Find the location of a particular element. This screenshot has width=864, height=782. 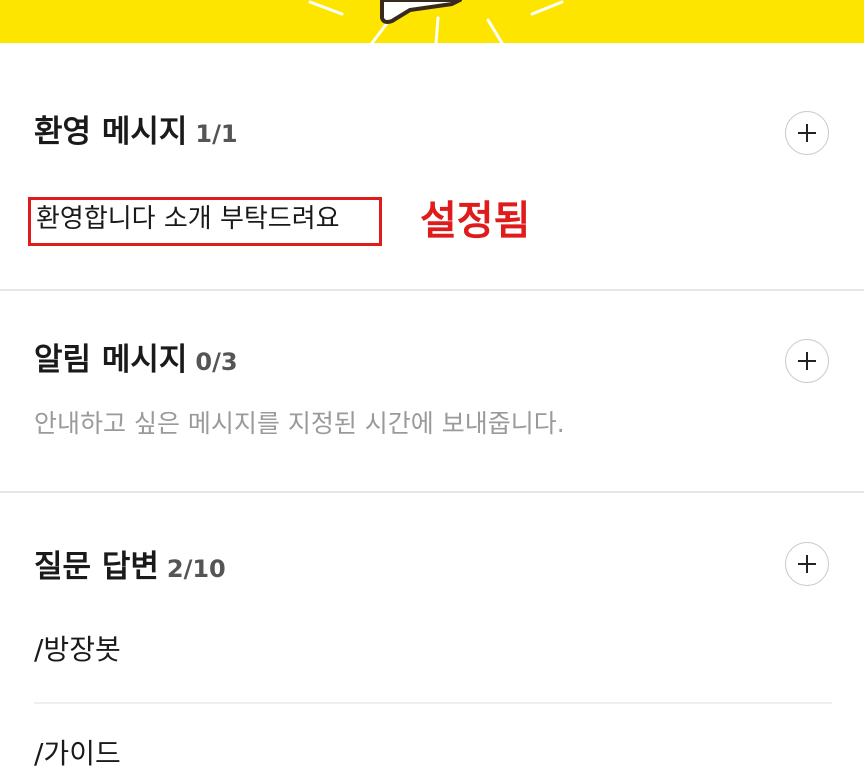

qa-title-label: 질문 답변 is located at coordinates (96, 567).